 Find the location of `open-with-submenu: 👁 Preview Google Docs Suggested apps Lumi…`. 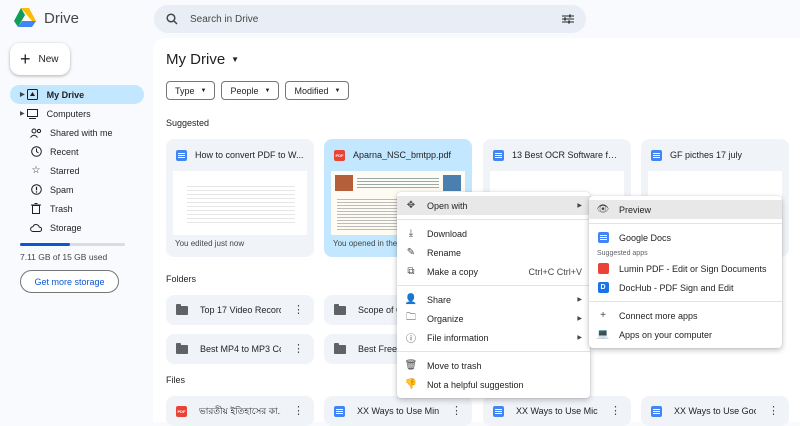

open-with-submenu: 👁 Preview Google Docs Suggested apps Lumi… is located at coordinates (685, 272).